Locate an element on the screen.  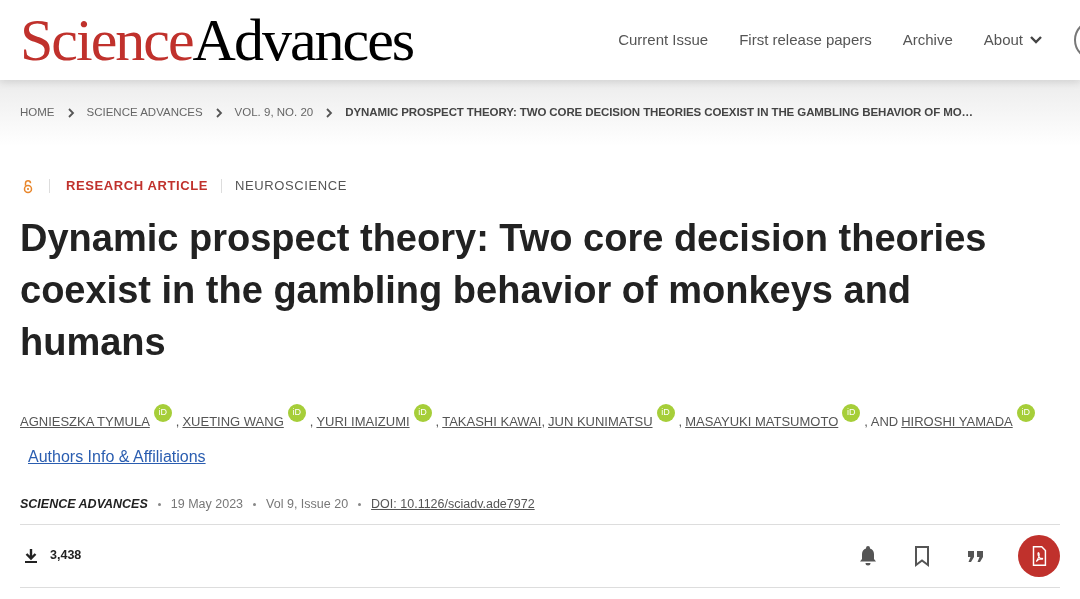
meta-text: Vol 9, Issue 20 is located at coordinates (307, 504).